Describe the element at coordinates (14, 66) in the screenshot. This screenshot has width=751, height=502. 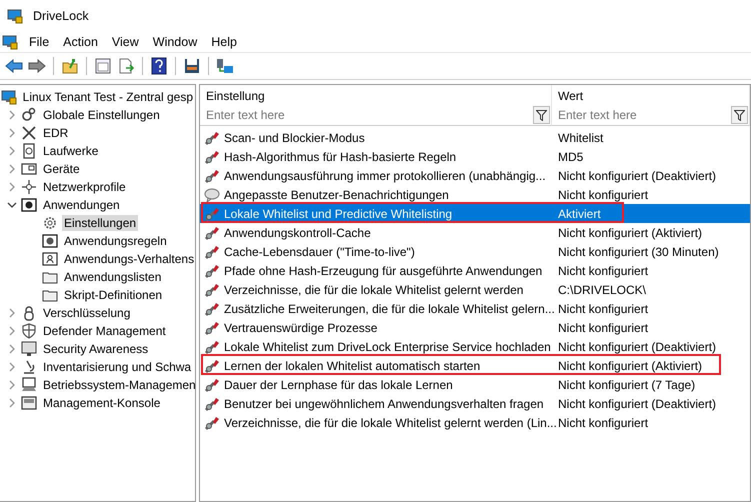
I see `back-arrow-icon` at that location.